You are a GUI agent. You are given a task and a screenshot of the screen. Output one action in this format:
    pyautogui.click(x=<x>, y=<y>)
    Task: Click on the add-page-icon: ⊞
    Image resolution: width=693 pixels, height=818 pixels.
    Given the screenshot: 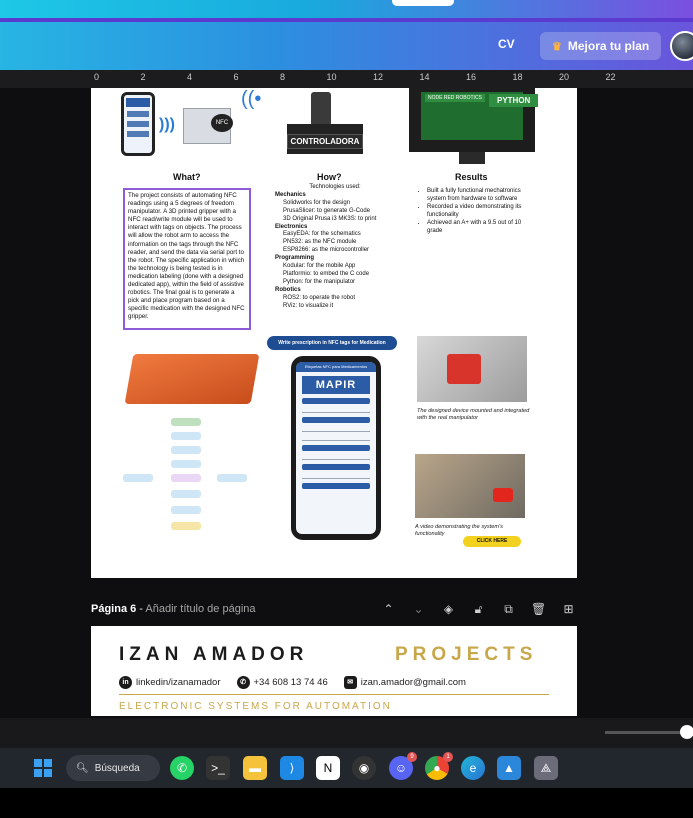 What is the action you would take?
    pyautogui.click(x=568, y=609)
    